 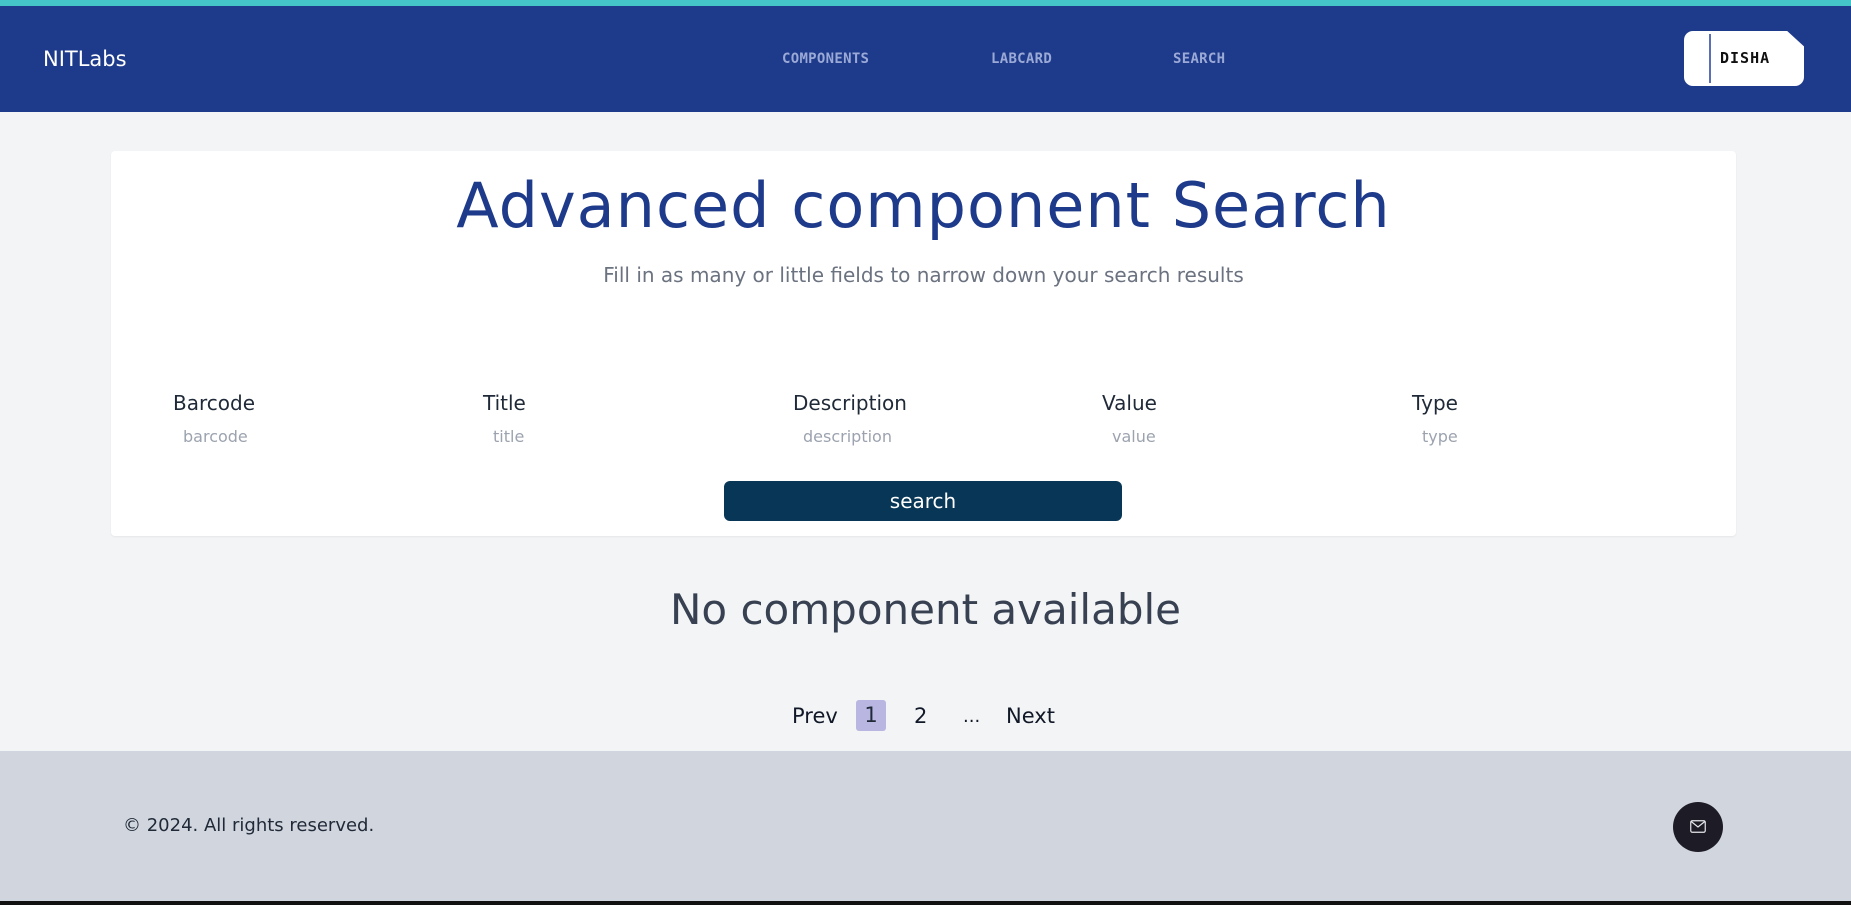 What do you see at coordinates (923, 205) in the screenshot?
I see `page-title: Advanced component Search` at bounding box center [923, 205].